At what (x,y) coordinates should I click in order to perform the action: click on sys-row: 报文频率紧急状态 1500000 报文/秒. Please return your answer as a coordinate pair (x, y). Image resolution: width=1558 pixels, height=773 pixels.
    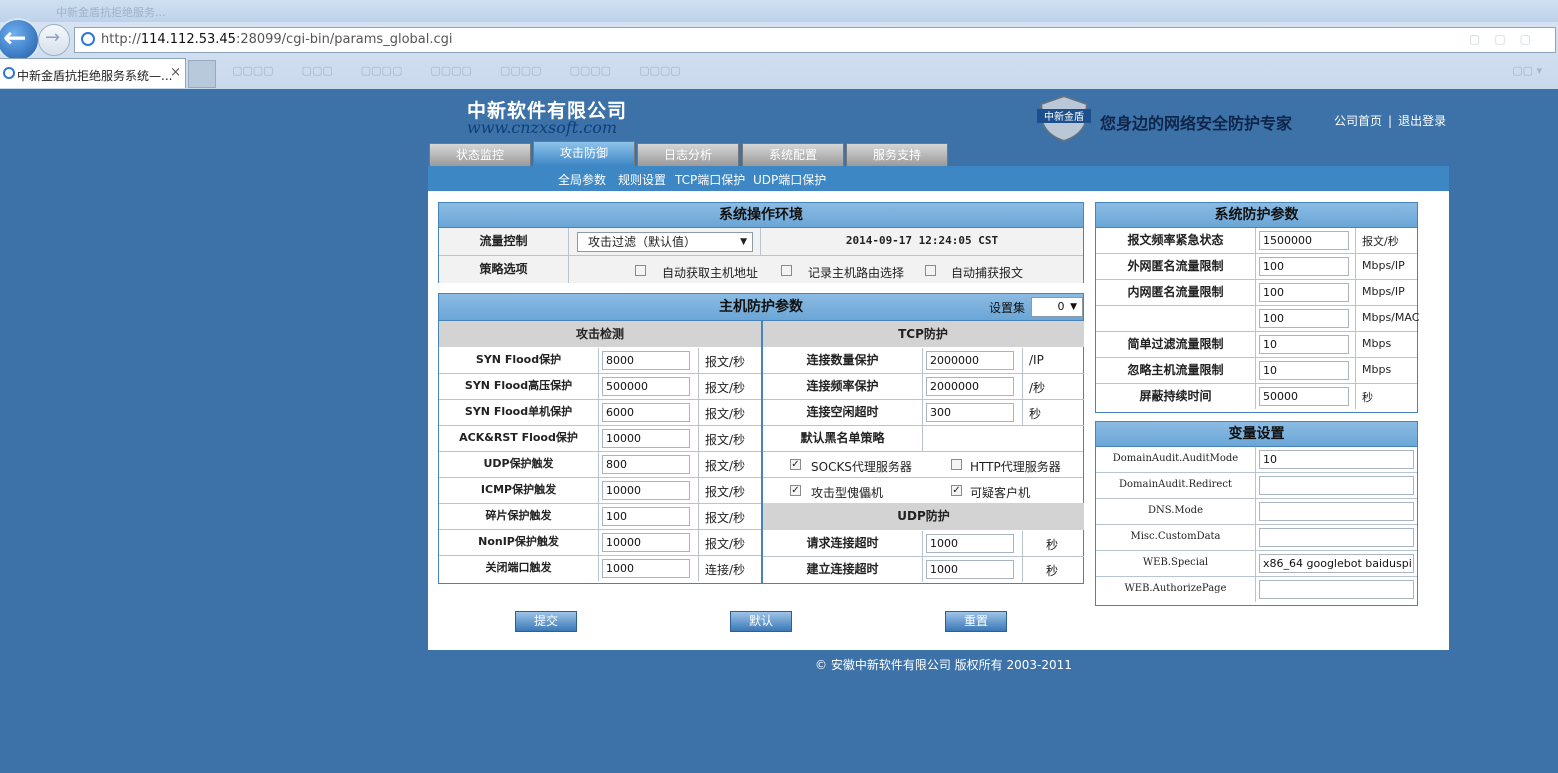
    Looking at the image, I should click on (1256, 241).